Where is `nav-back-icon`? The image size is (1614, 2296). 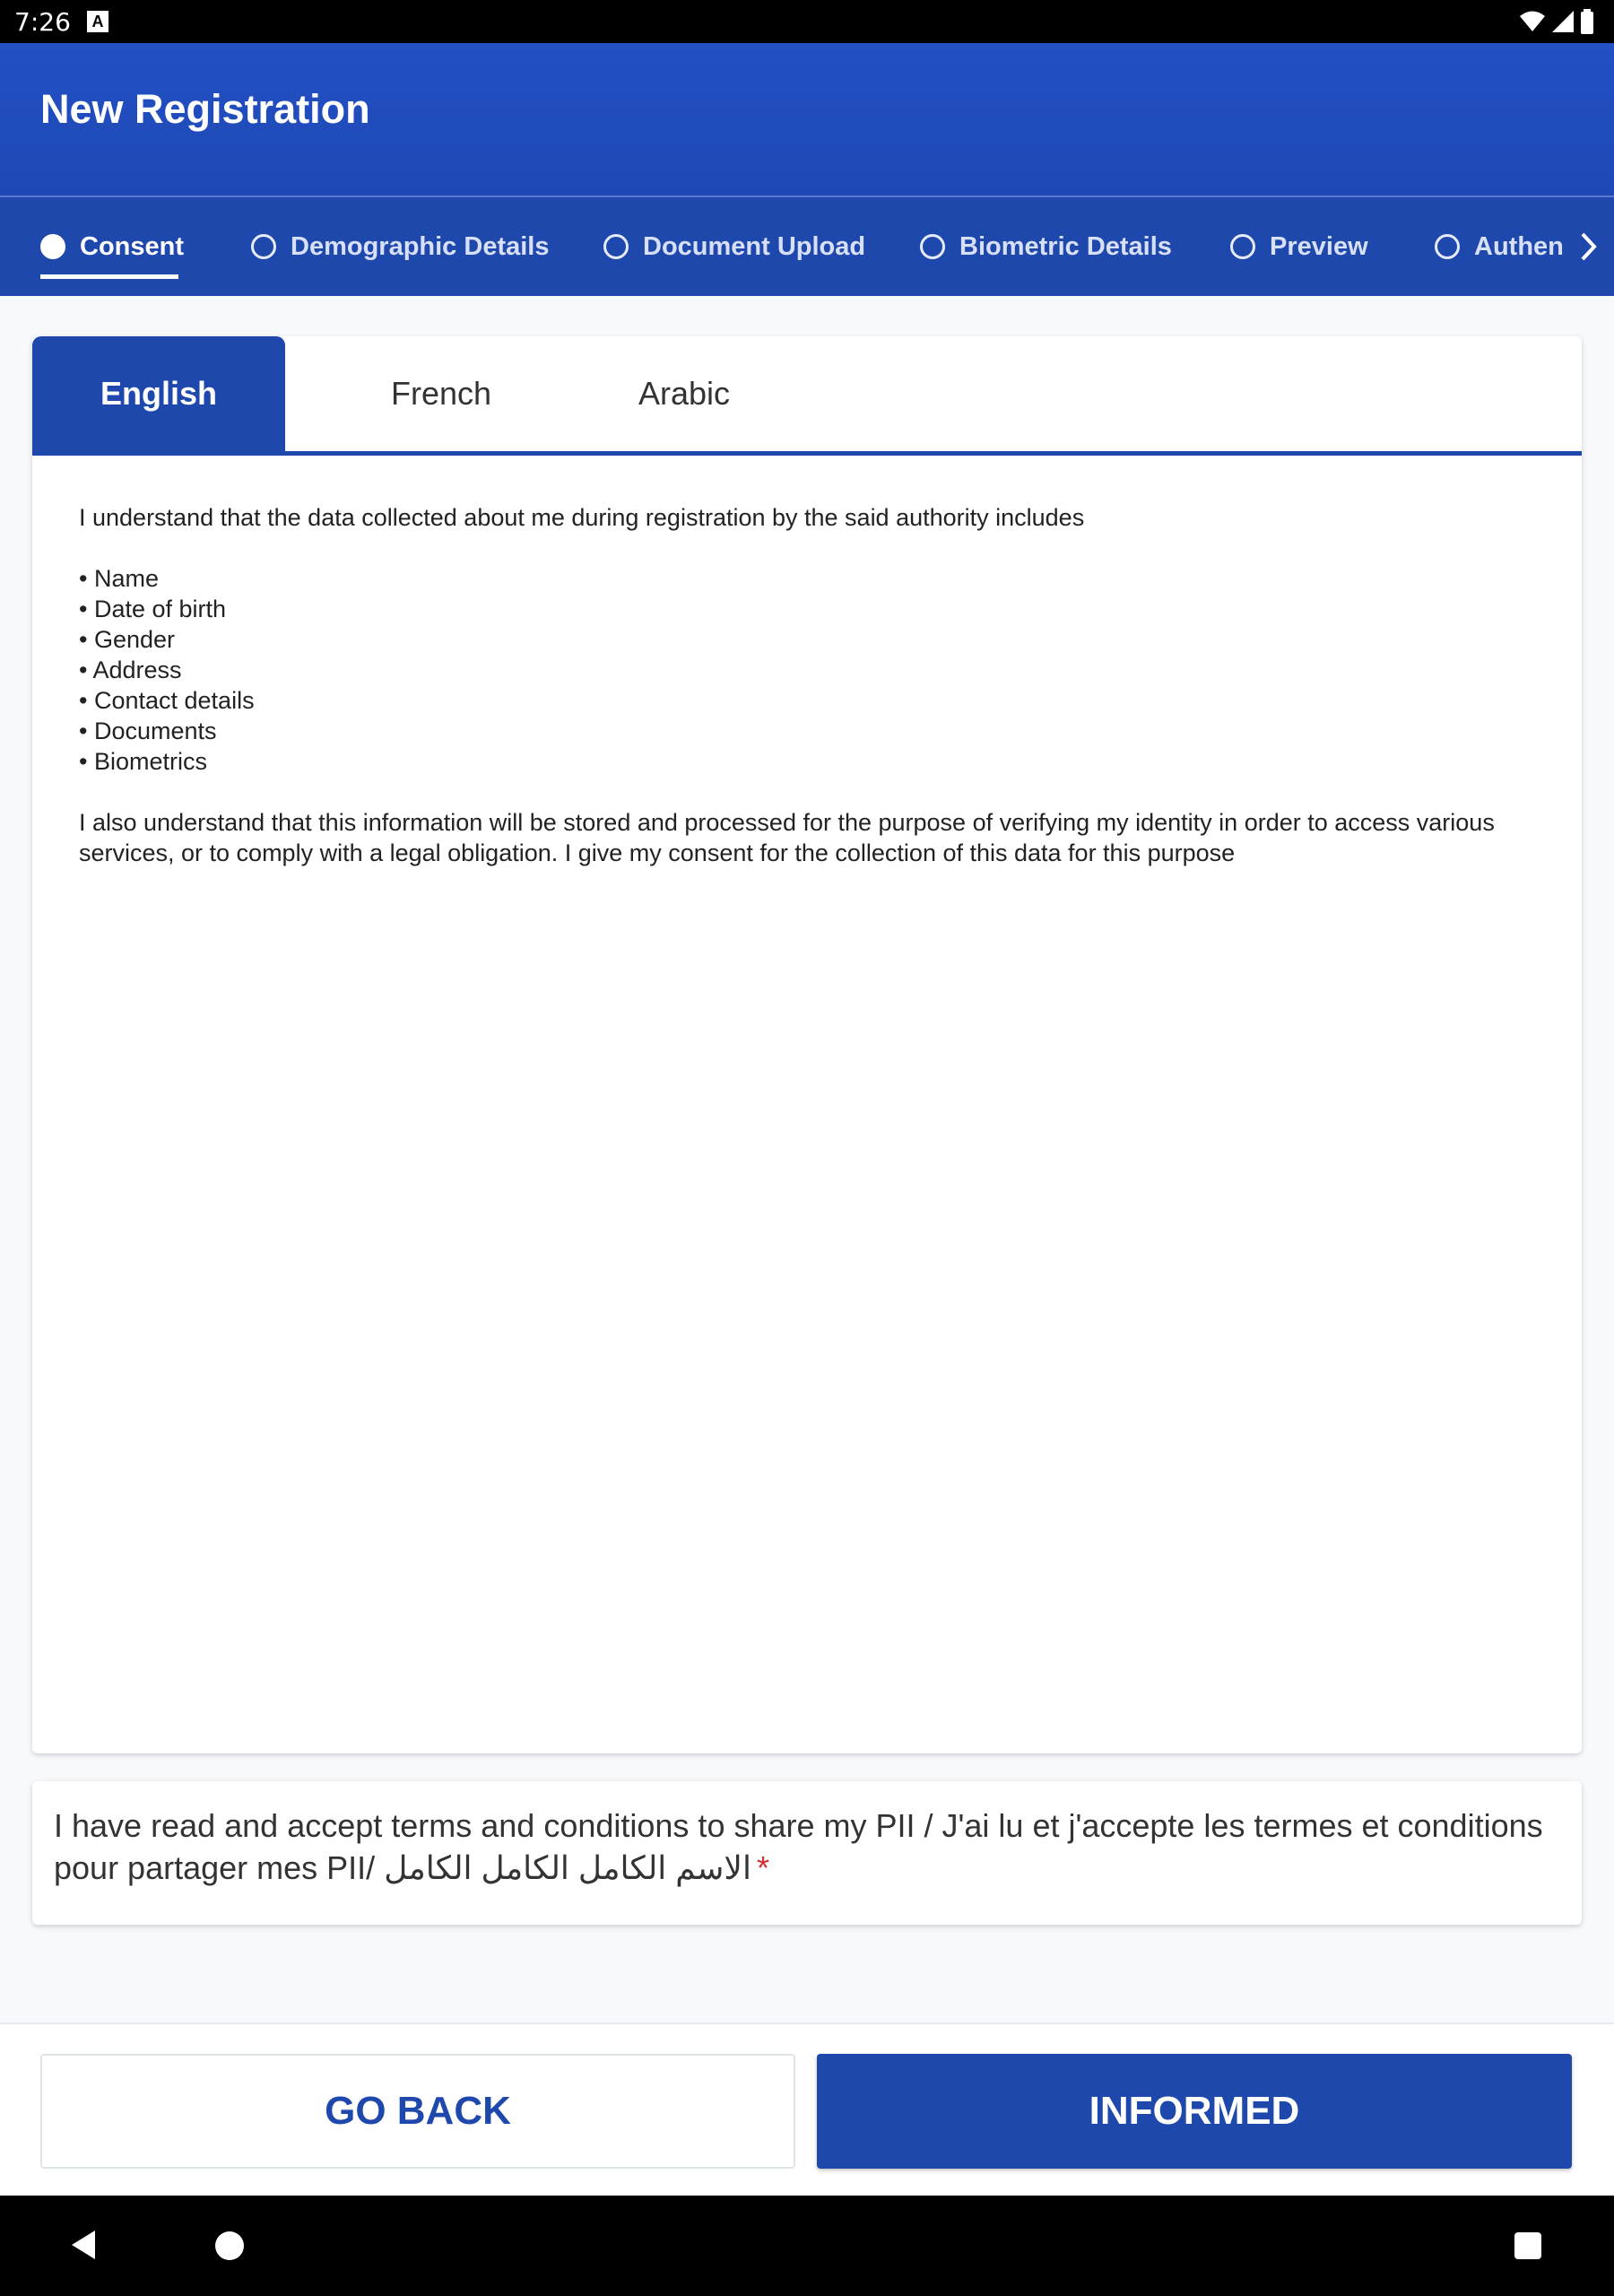 nav-back-icon is located at coordinates (83, 2245).